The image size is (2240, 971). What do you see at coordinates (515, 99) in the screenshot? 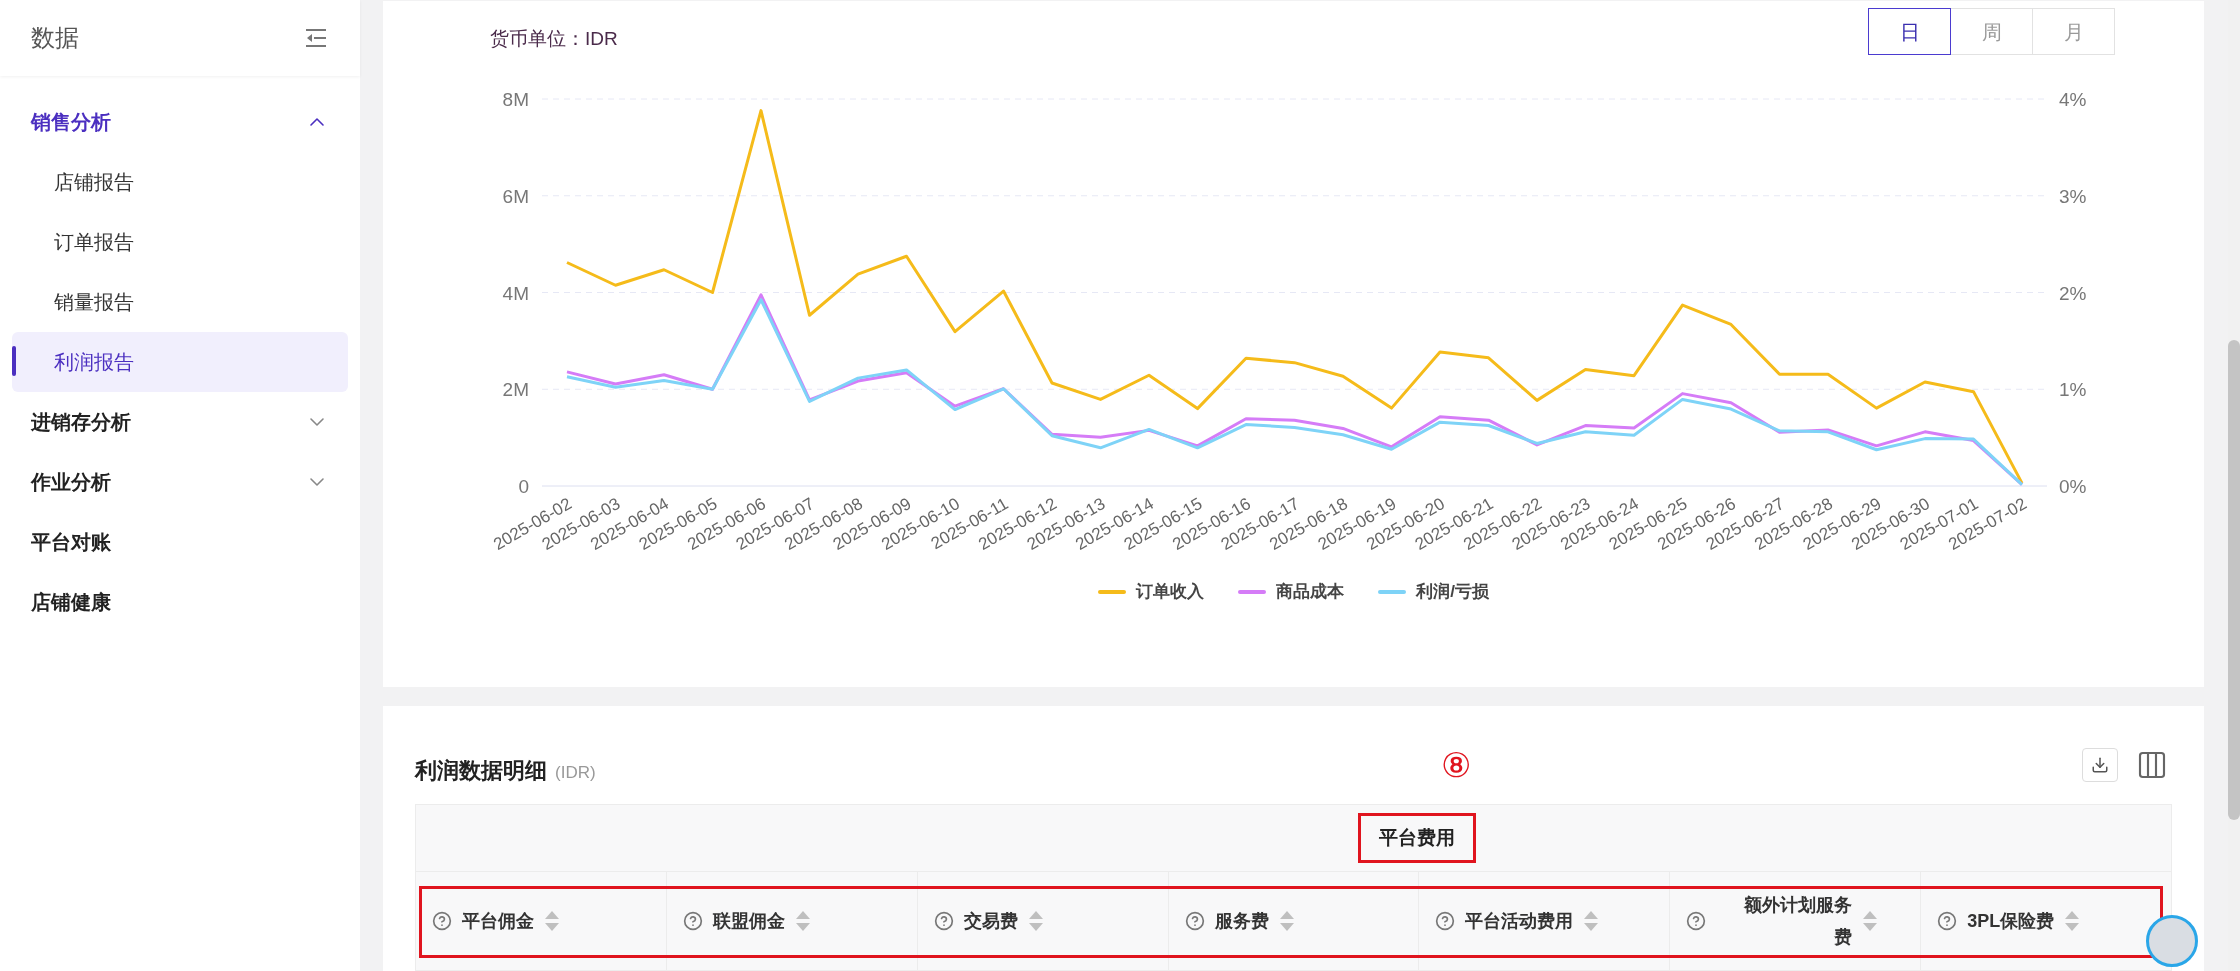
I see `y-axis-label: 8M` at bounding box center [515, 99].